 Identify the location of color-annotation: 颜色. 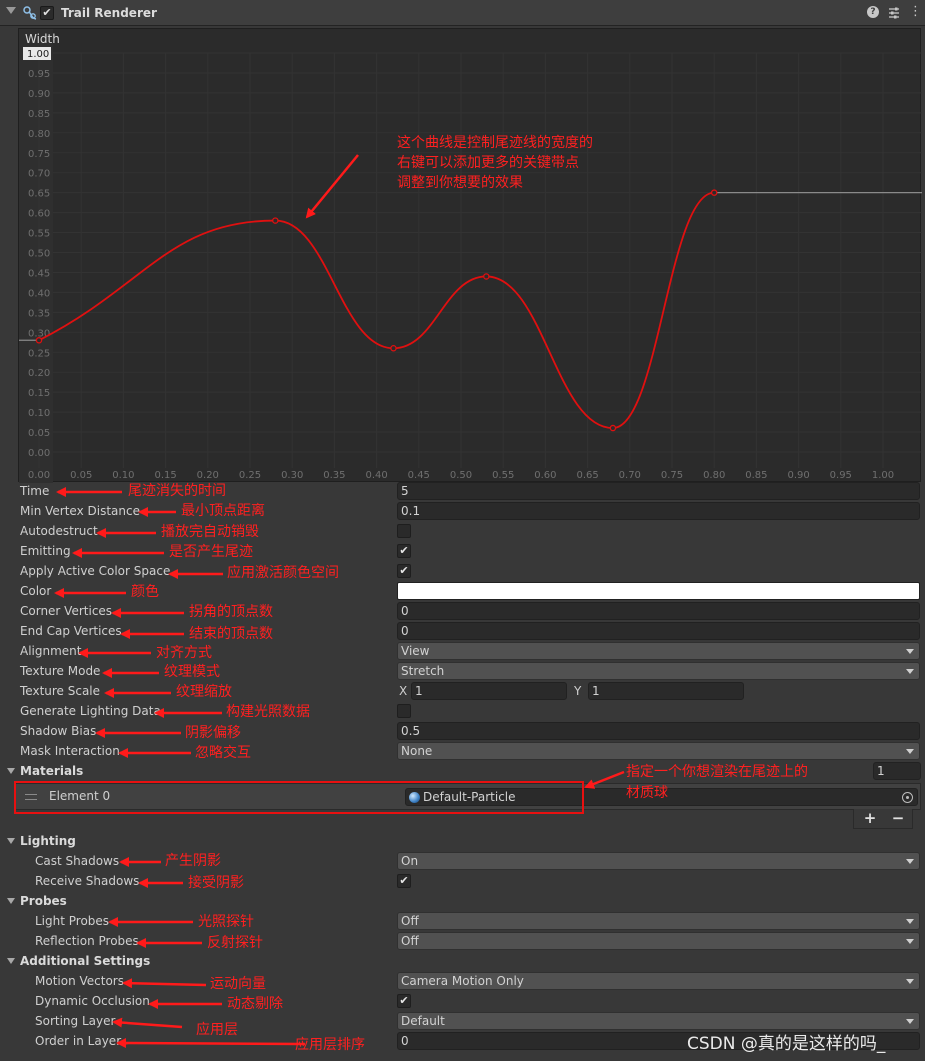
(145, 592).